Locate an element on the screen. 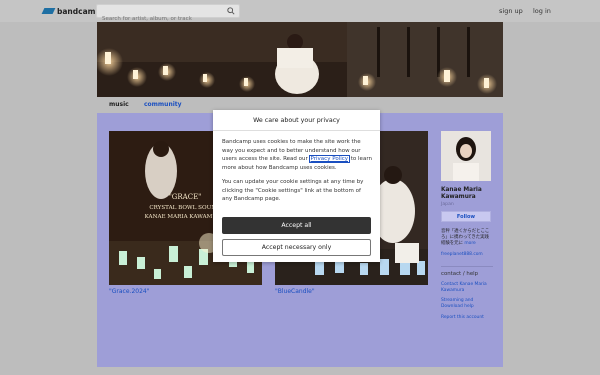 The height and width of the screenshot is (375, 600). search-icon is located at coordinates (231, 11).